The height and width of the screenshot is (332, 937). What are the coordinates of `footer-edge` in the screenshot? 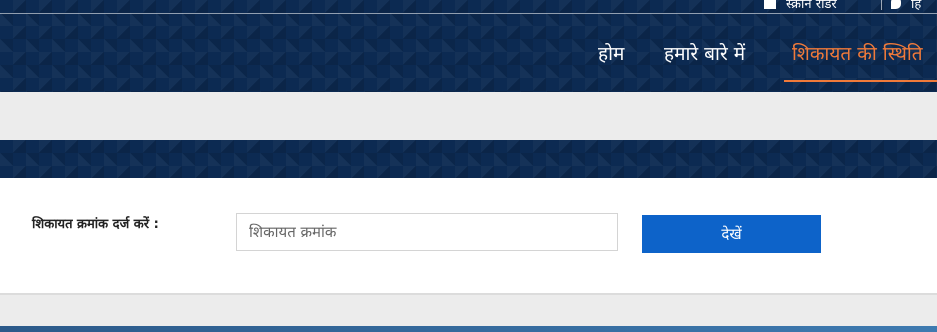 It's located at (468, 329).